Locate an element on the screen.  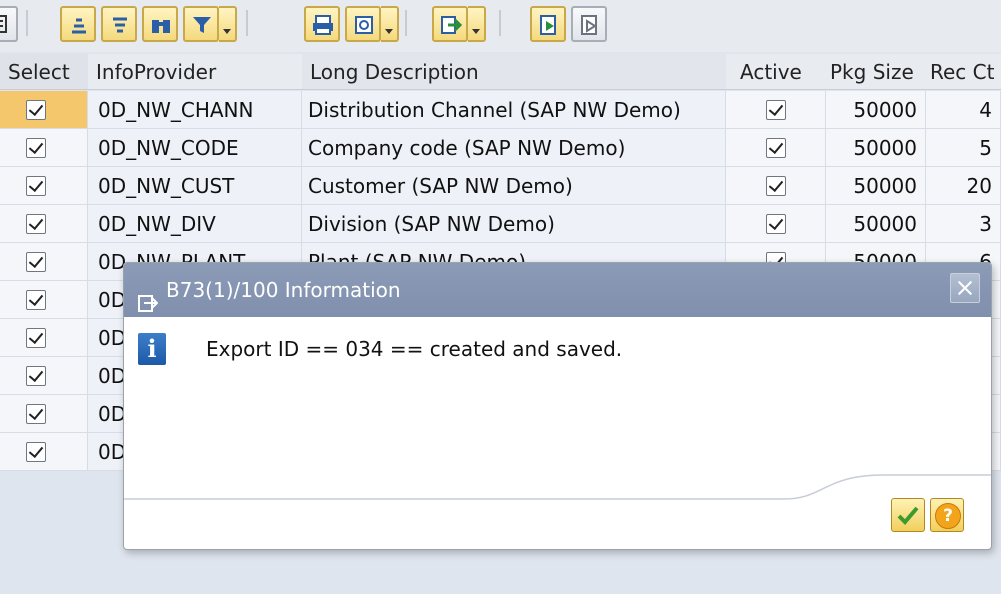
filter-dropdown is located at coordinates (228, 24).